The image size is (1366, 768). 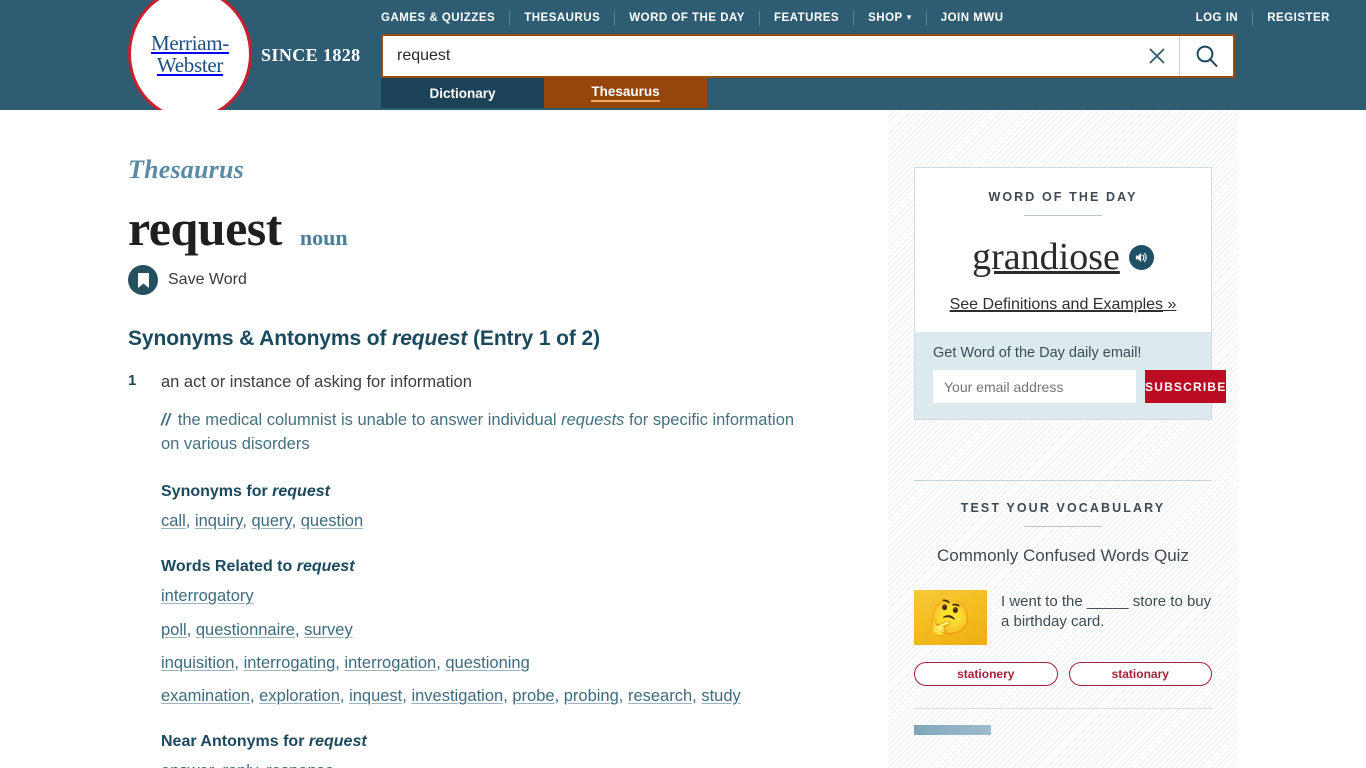 What do you see at coordinates (759, 56) in the screenshot?
I see `search-input` at bounding box center [759, 56].